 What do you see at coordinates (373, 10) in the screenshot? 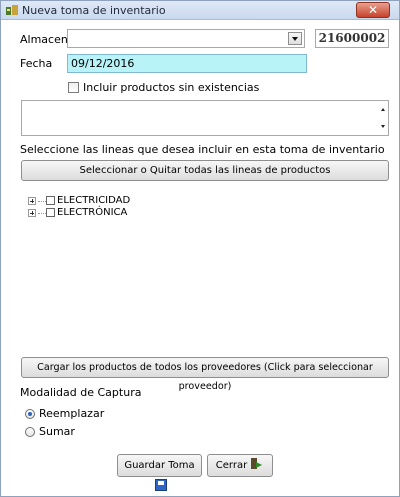
I see `close-window-button: ✕` at bounding box center [373, 10].